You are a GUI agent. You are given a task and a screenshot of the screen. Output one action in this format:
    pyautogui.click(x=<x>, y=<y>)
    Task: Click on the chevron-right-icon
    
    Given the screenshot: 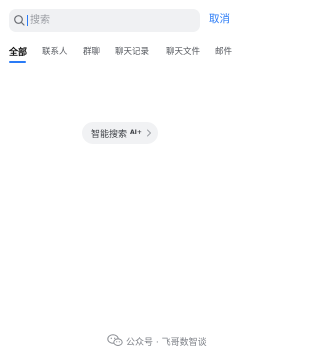 What is the action you would take?
    pyautogui.click(x=149, y=133)
    